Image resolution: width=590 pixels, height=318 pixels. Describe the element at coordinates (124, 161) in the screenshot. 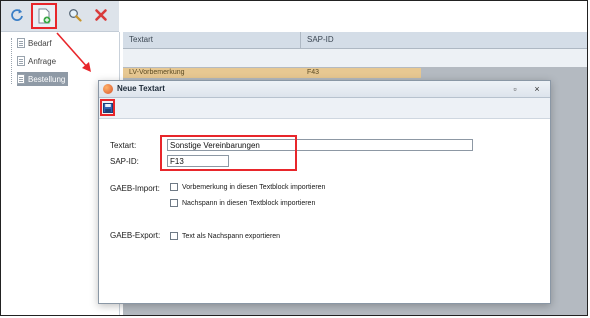

I see `sap-id-label: SAP-ID:` at that location.